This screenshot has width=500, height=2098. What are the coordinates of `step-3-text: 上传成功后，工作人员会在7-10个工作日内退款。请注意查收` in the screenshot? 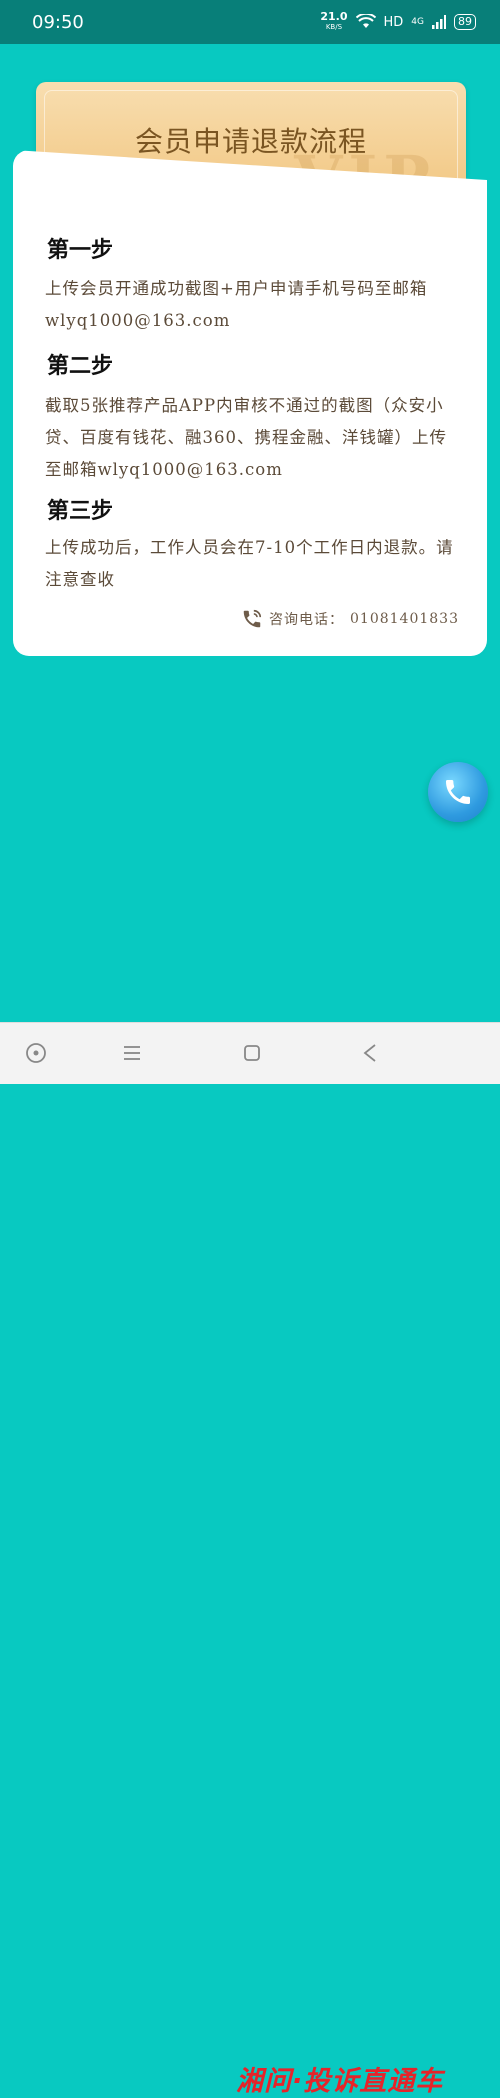 It's located at (249, 563).